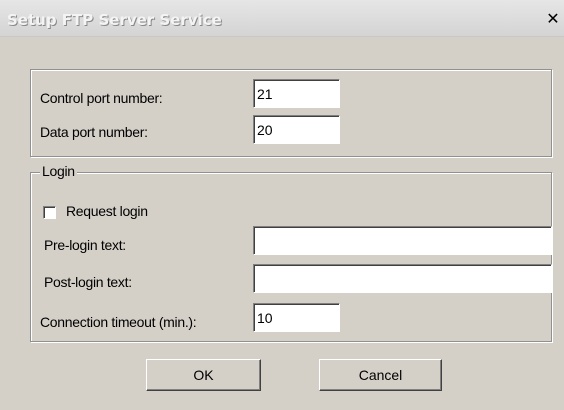 This screenshot has width=564, height=410. Describe the element at coordinates (58, 171) in the screenshot. I see `login-group-label: Login` at that location.